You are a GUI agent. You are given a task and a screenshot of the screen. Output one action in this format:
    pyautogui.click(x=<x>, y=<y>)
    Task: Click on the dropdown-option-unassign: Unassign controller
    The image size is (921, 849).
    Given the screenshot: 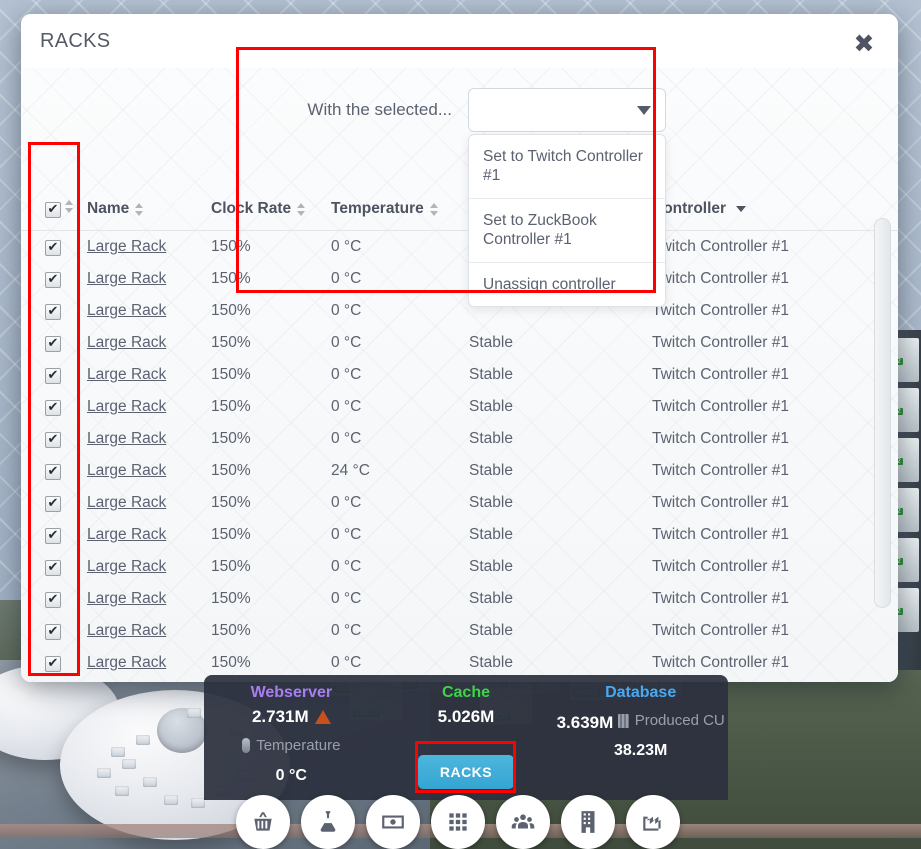 What is the action you would take?
    pyautogui.click(x=567, y=284)
    